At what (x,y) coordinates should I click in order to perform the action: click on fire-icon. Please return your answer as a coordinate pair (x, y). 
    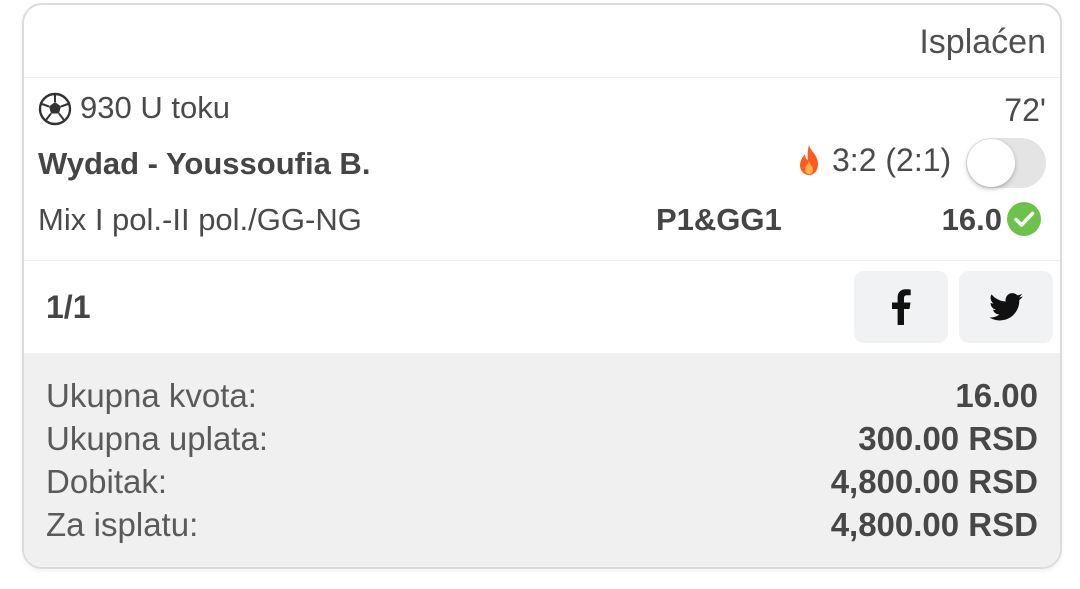
    Looking at the image, I should click on (809, 160).